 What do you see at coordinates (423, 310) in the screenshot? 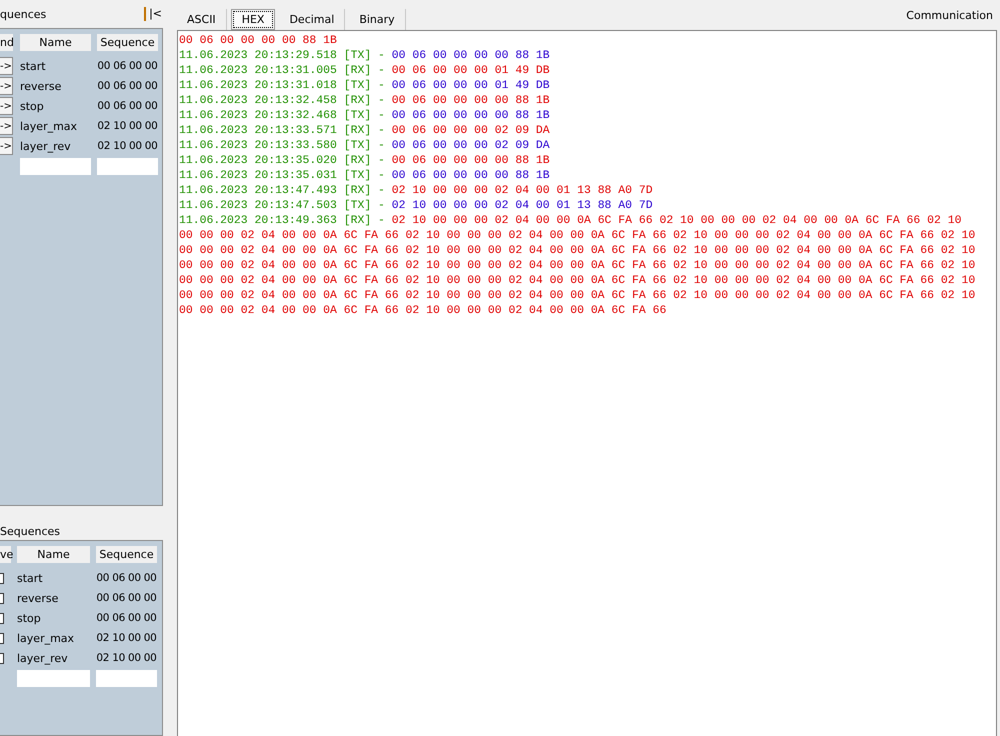
I see `log-line: 00 00 00 02 04 00 00 0A 6C FA 66 02 10 00 00 00 02 04 00 00 0A 6C FA 66` at bounding box center [423, 310].